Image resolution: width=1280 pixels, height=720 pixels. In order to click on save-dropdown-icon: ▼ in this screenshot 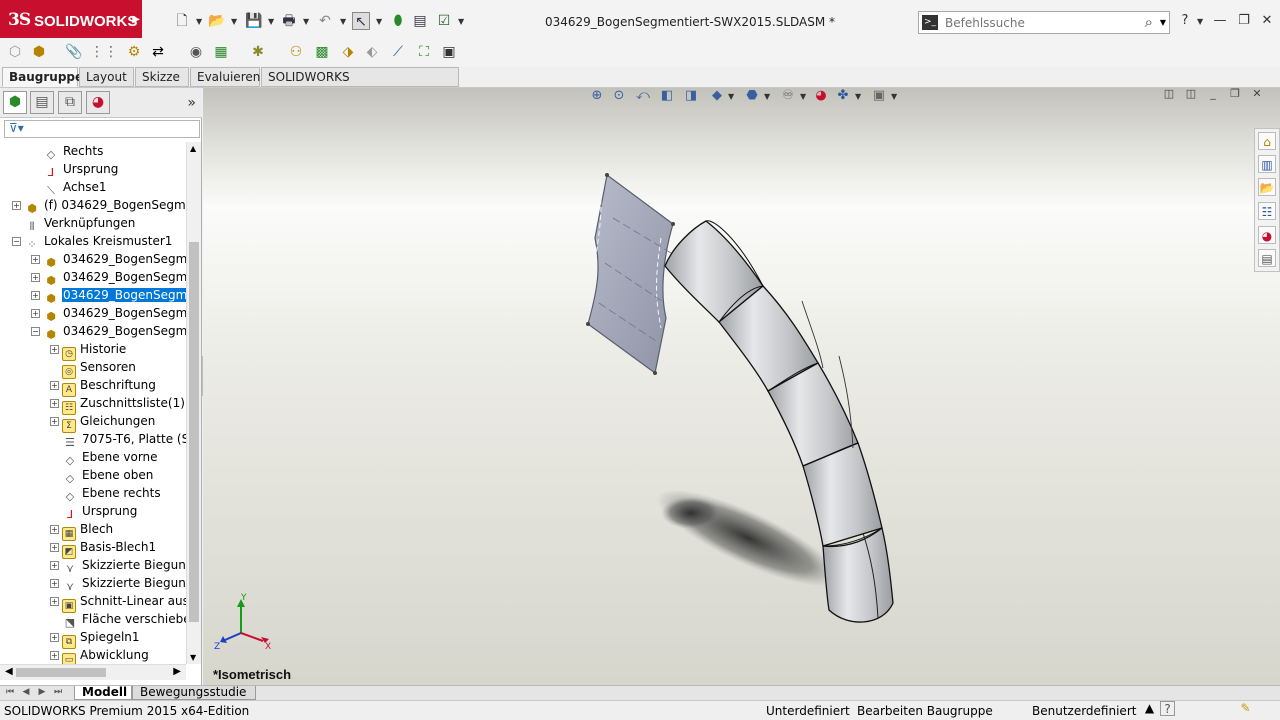, I will do `click(271, 21)`.